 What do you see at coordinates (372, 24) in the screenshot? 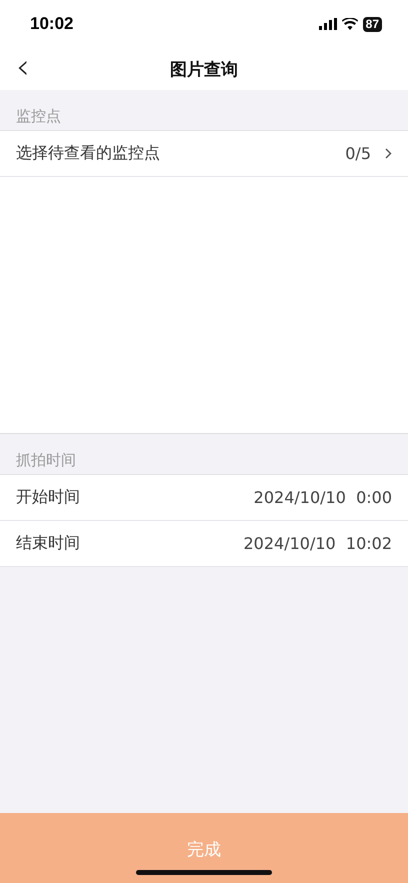
I see `battery-icon: 87` at bounding box center [372, 24].